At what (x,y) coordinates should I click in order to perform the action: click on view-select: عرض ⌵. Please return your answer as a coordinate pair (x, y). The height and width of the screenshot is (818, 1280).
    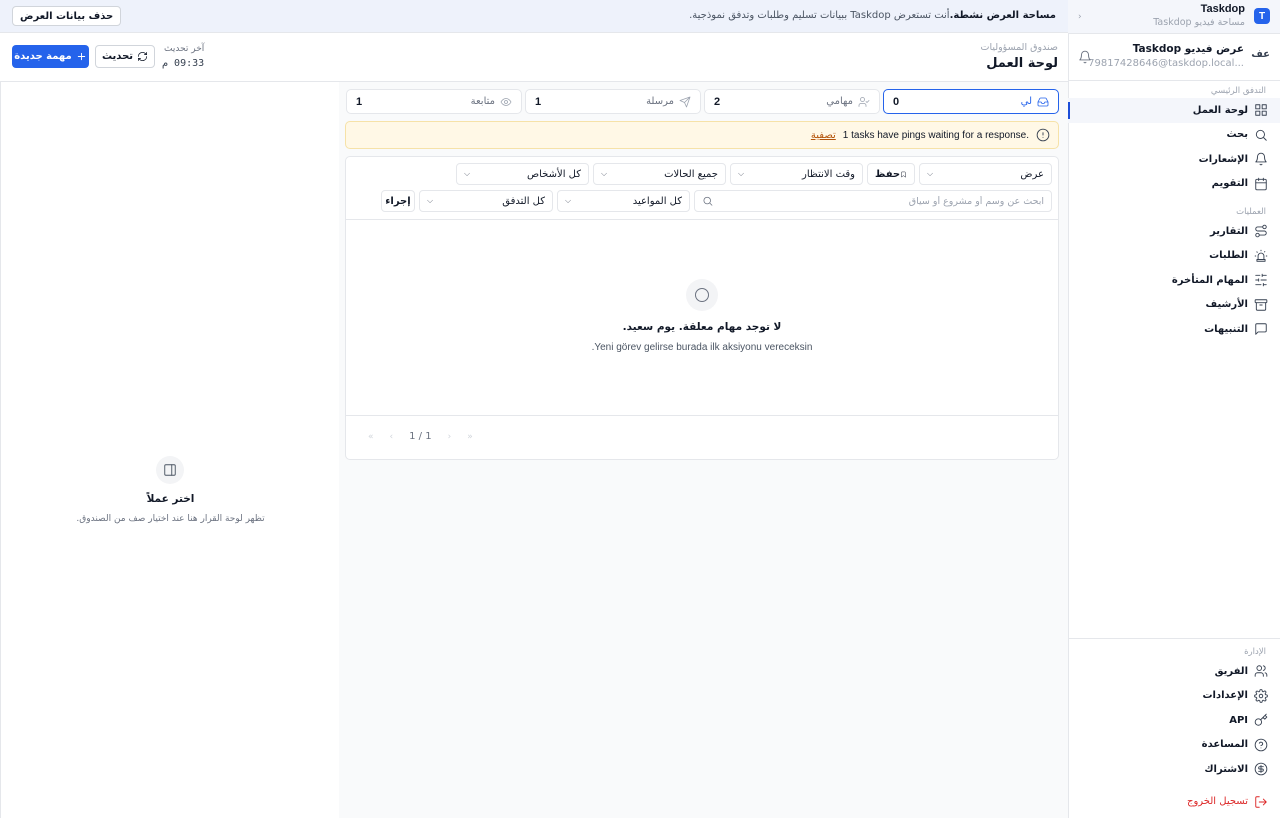
    Looking at the image, I should click on (985, 174).